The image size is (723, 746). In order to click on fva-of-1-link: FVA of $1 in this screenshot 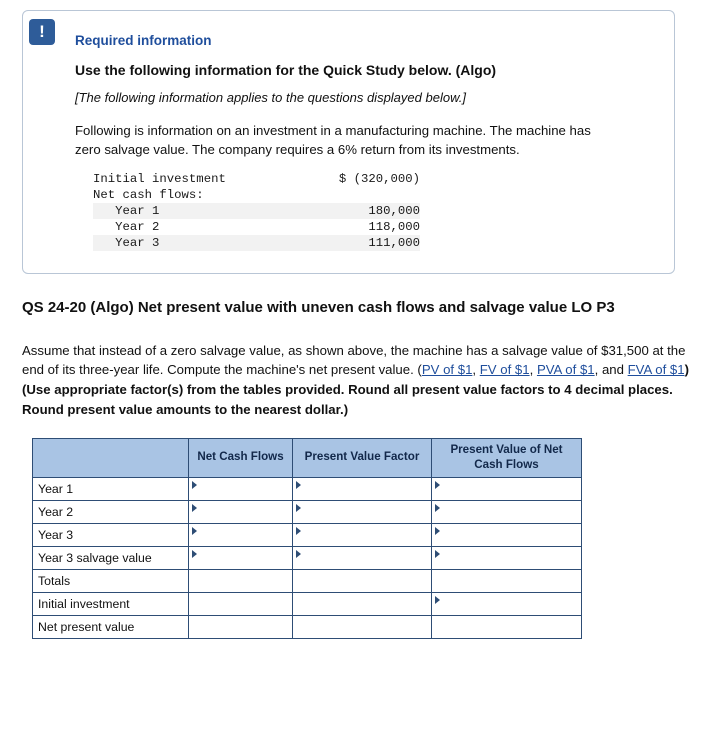, I will do `click(656, 369)`.